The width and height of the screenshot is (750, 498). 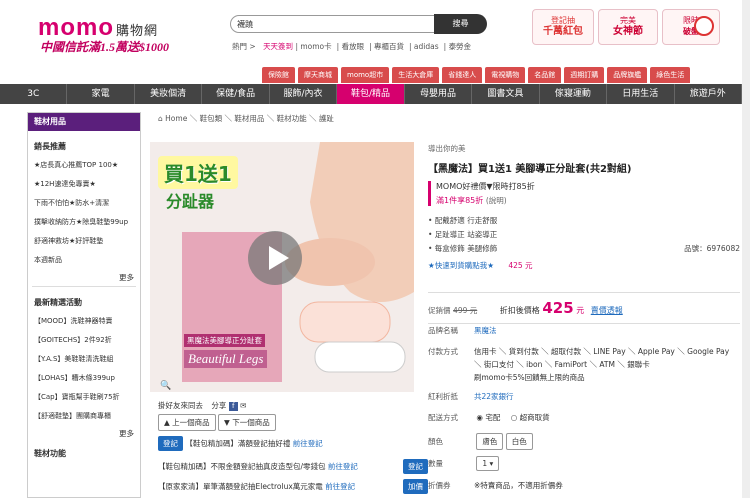 I want to click on promo-flash-sale: 限時 破盤, so click(x=691, y=27).